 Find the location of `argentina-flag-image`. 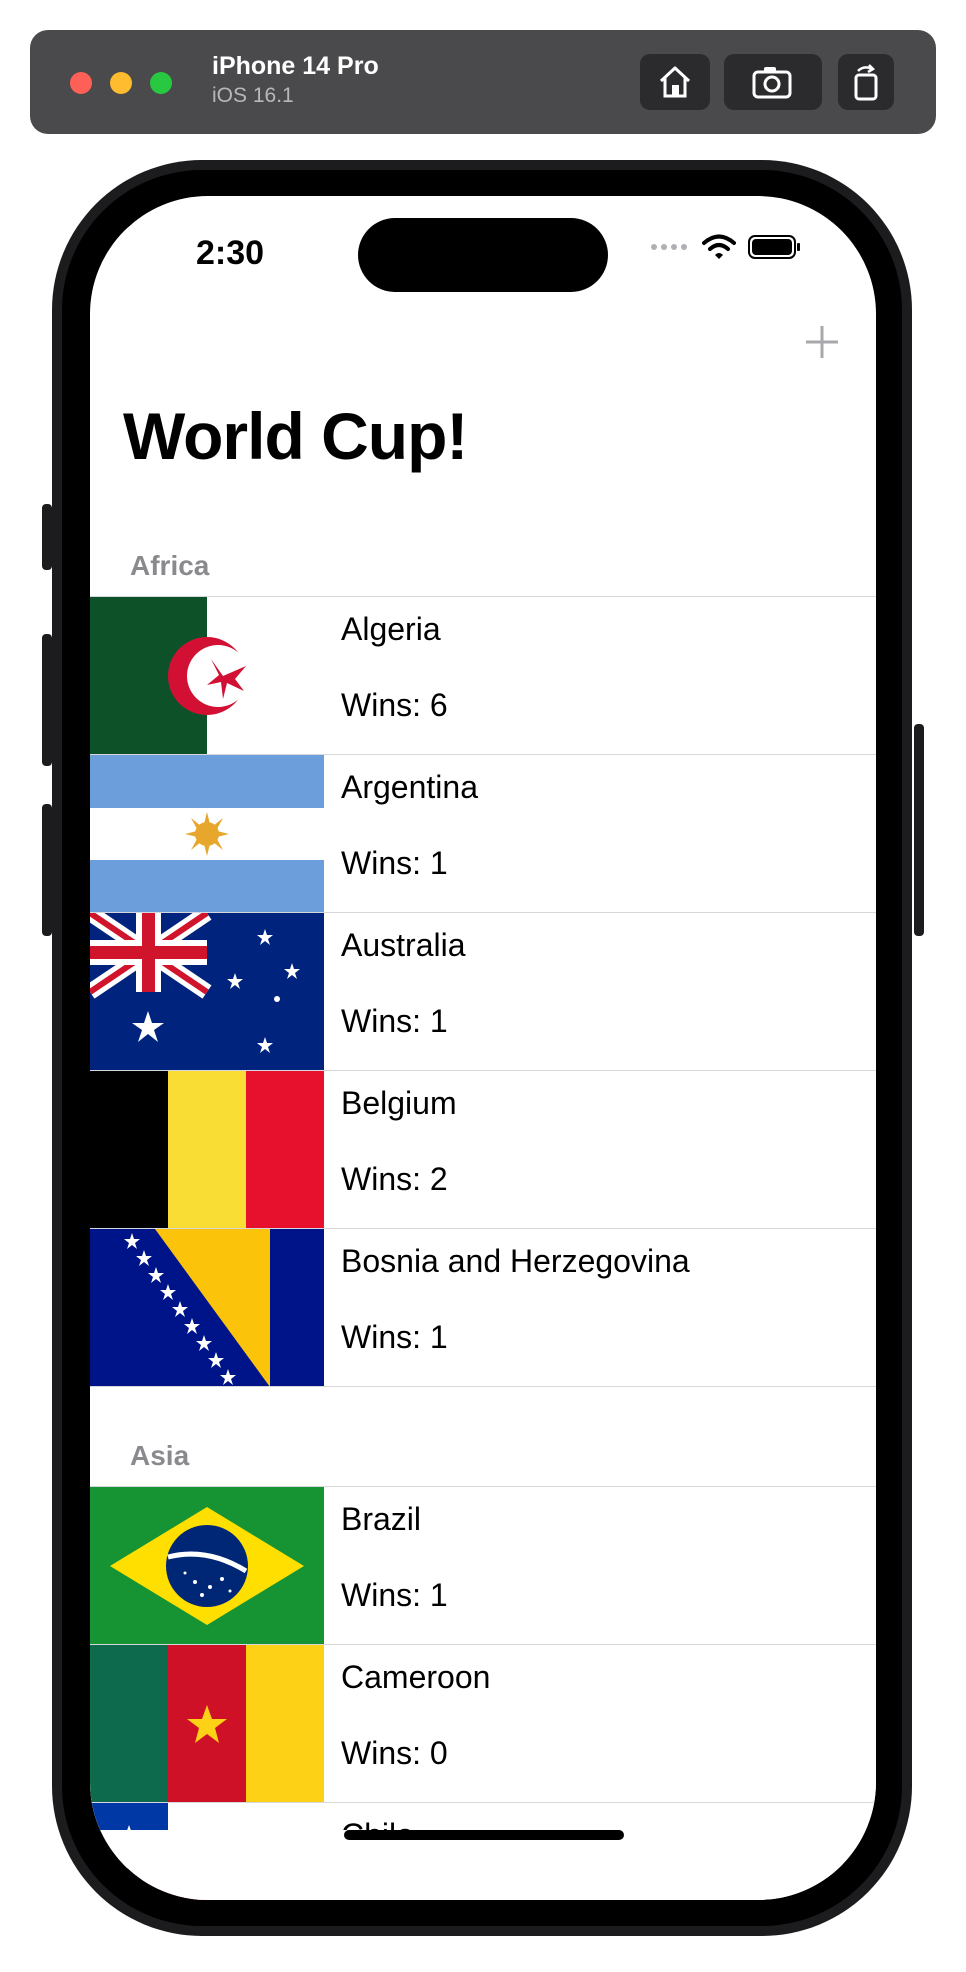

argentina-flag-image is located at coordinates (207, 834).